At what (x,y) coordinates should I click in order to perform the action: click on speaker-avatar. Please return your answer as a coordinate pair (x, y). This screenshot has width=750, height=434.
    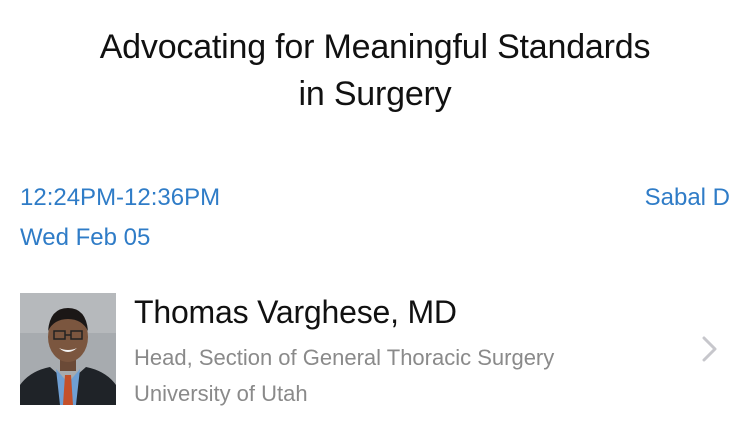
    Looking at the image, I should click on (68, 349).